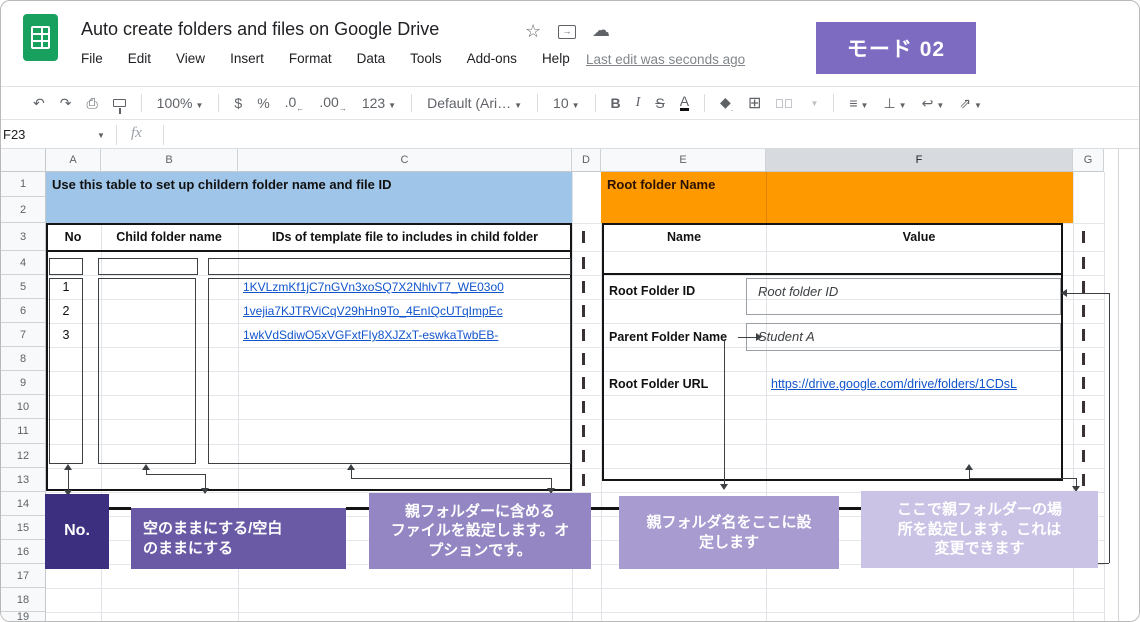 This screenshot has height=622, width=1140. I want to click on menu-item-tools: Tools, so click(426, 58).